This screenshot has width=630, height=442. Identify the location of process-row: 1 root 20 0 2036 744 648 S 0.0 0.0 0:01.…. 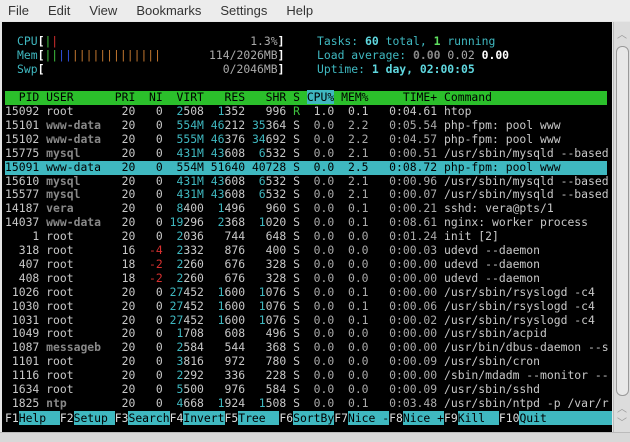
(251, 236).